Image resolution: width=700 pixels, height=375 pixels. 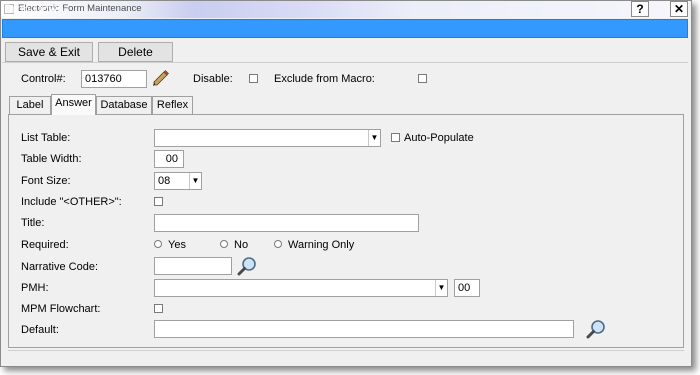 I want to click on mpm-flowchart-checkbox, so click(x=158, y=308).